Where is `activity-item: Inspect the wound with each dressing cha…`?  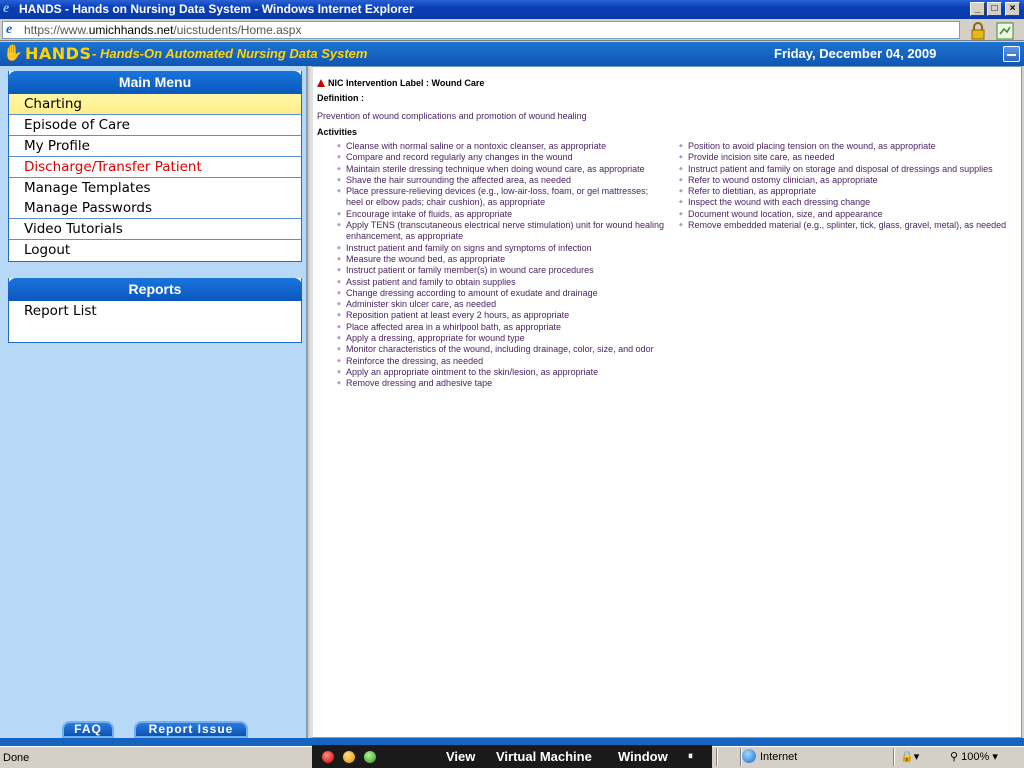 activity-item: Inspect the wound with each dressing cha… is located at coordinates (849, 203).